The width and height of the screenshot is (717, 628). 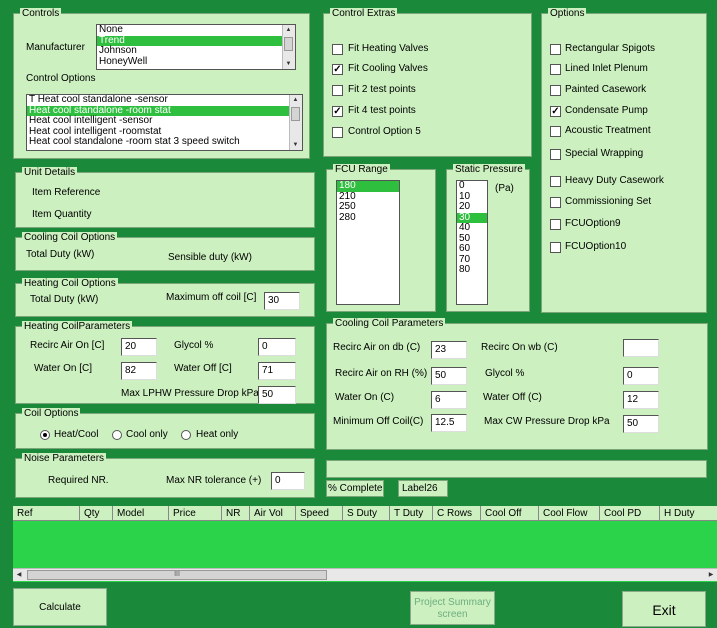 What do you see at coordinates (449, 376) in the screenshot?
I see `recirc-air-rh-input: 50` at bounding box center [449, 376].